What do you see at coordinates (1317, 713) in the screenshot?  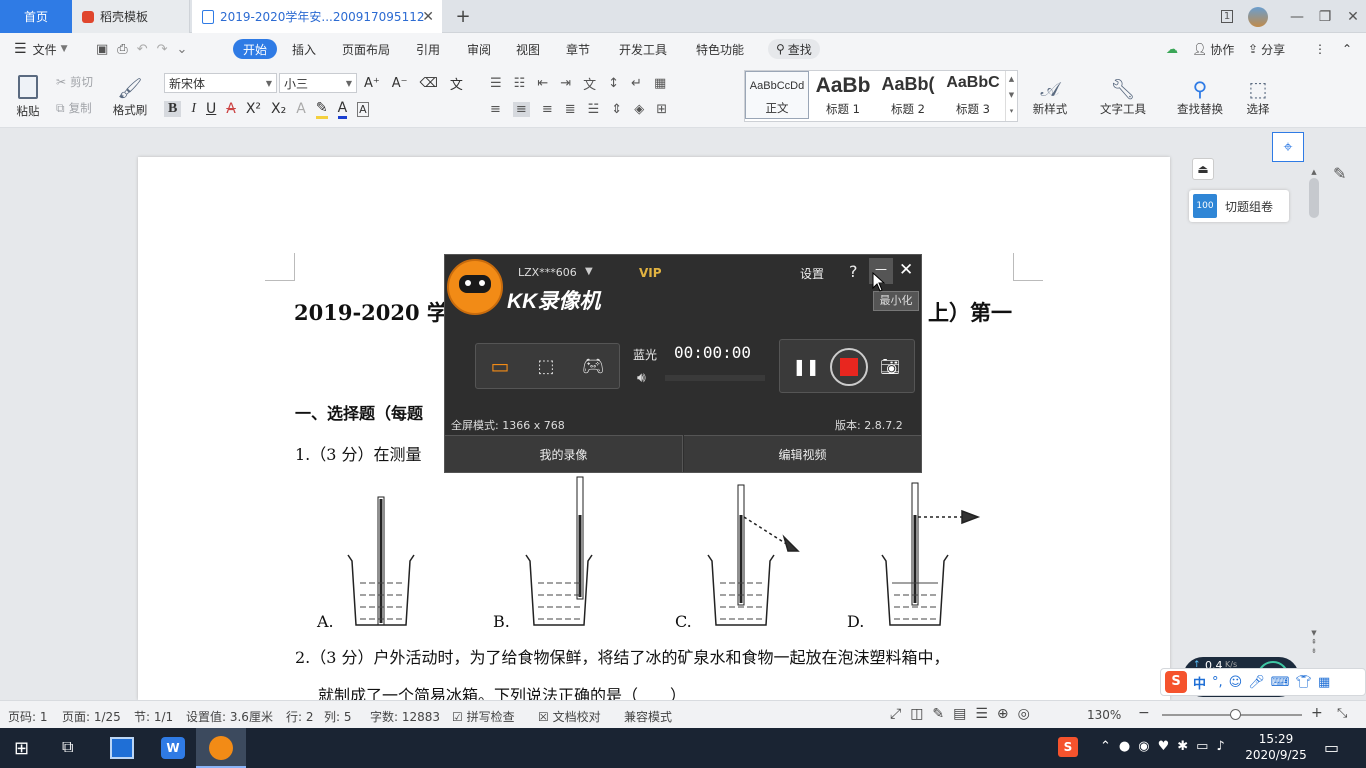 I see `zoom-in-icon: +` at bounding box center [1317, 713].